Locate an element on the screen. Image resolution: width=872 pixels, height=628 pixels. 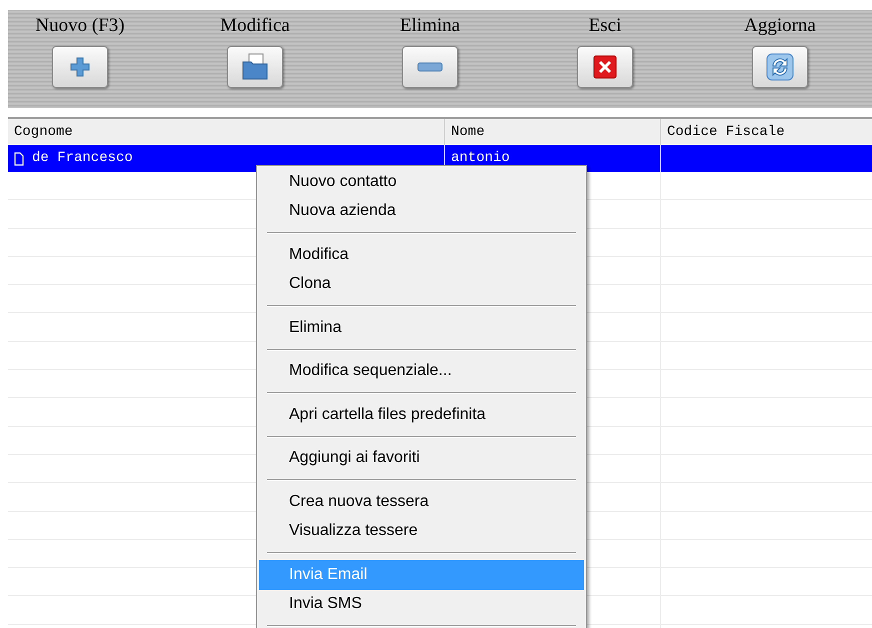
menu-item: Aggiungi ai favoriti is located at coordinates (421, 458).